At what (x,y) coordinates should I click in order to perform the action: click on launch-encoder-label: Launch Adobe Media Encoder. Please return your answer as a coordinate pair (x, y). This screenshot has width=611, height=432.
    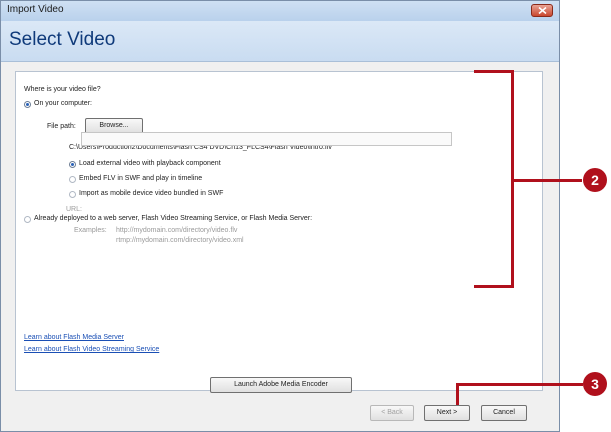
    Looking at the image, I should click on (281, 384).